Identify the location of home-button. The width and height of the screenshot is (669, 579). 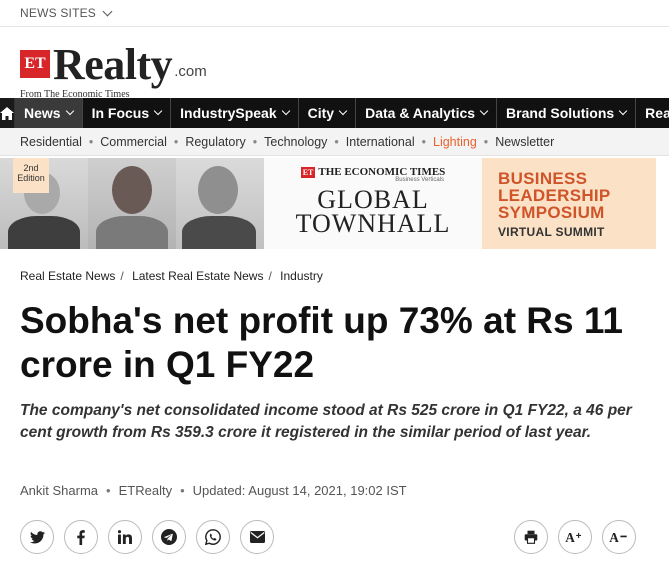
(7, 113).